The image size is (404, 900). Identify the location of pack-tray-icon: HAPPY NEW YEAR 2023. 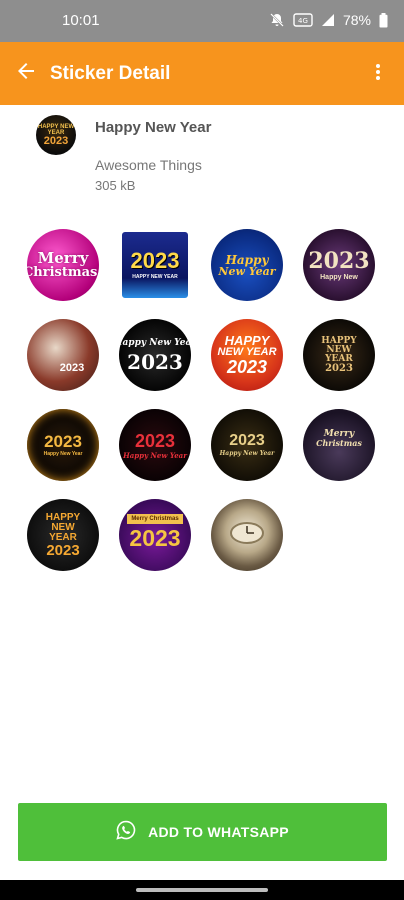
(56, 135).